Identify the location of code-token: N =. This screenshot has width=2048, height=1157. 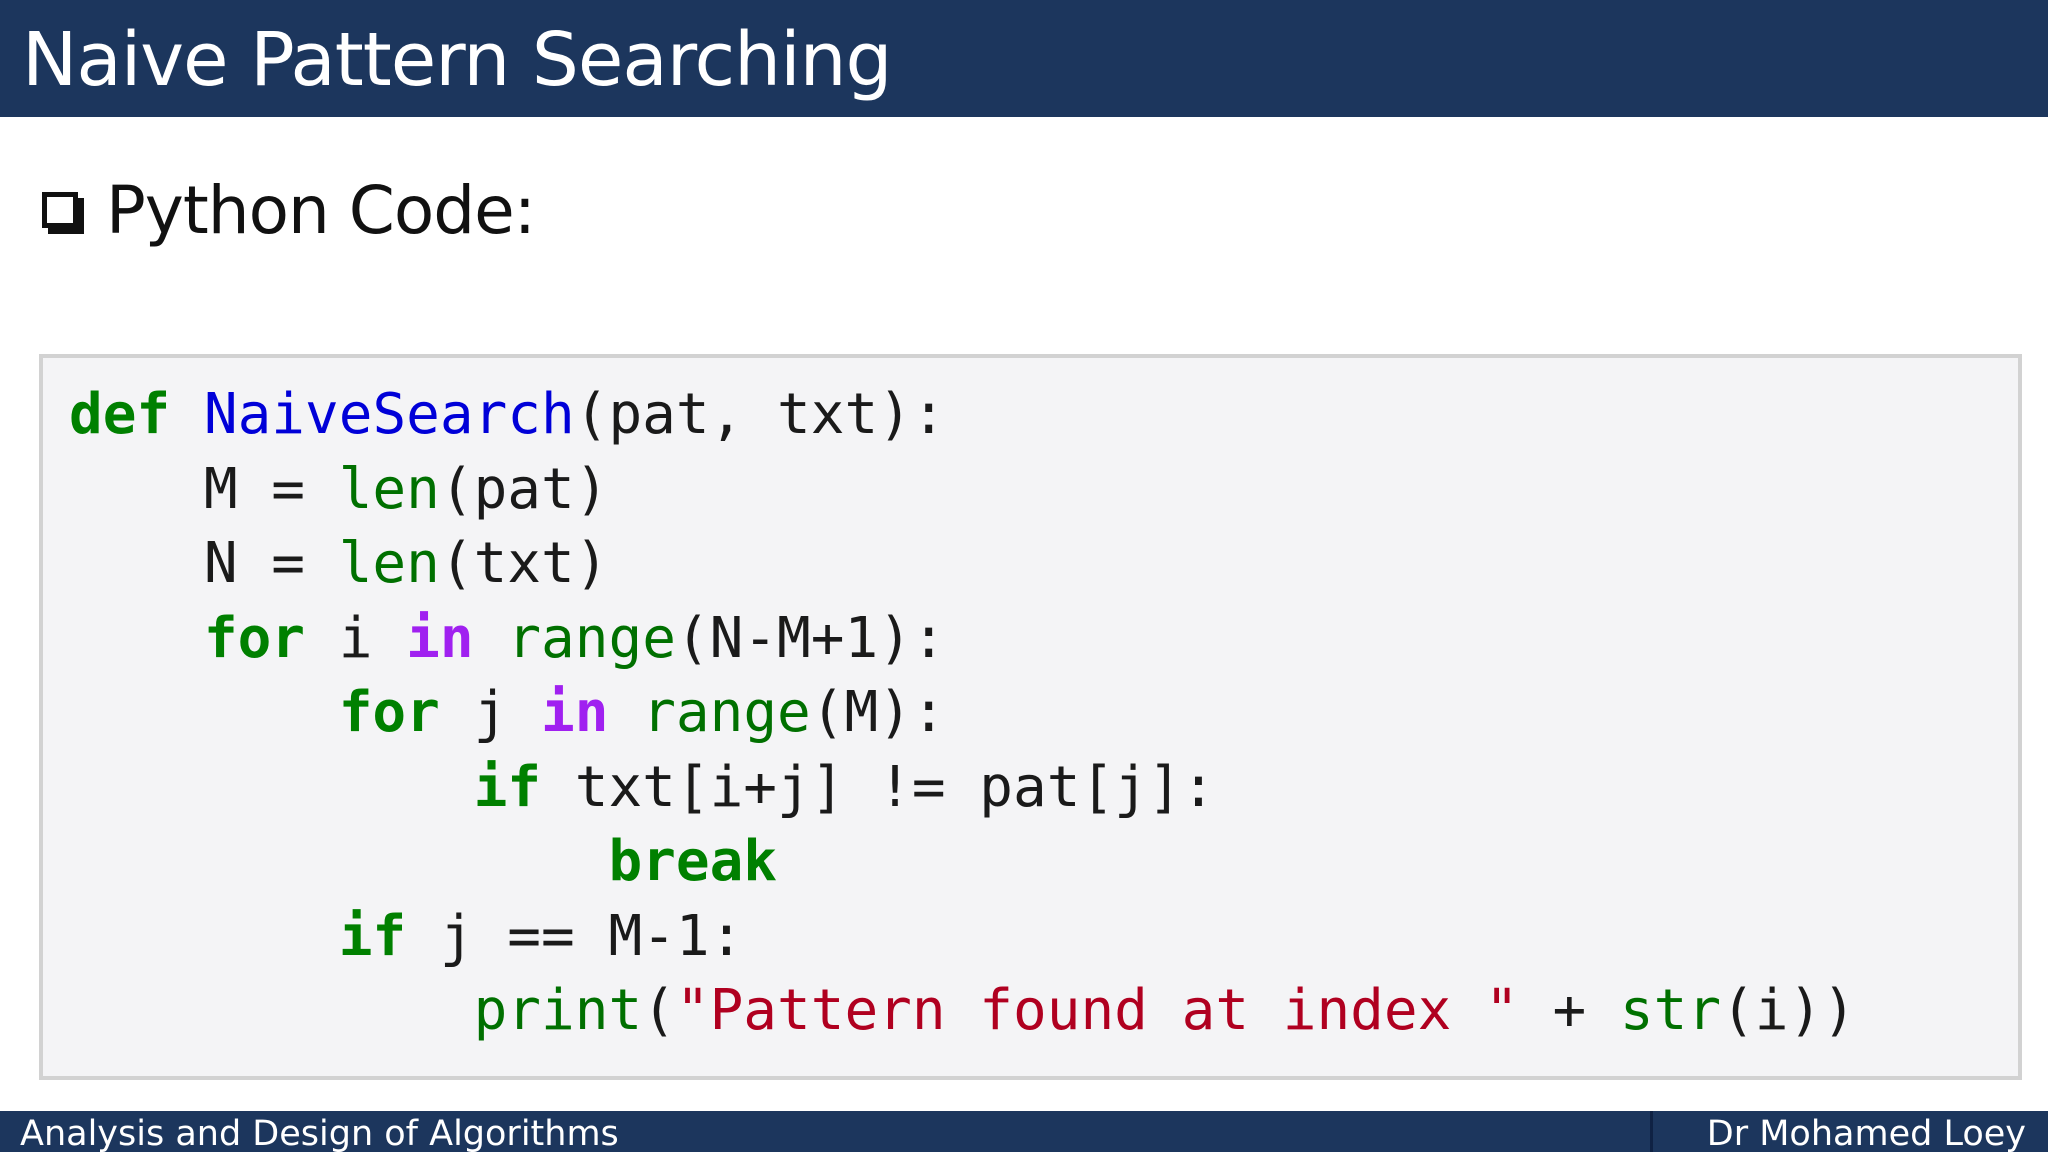
(204, 563).